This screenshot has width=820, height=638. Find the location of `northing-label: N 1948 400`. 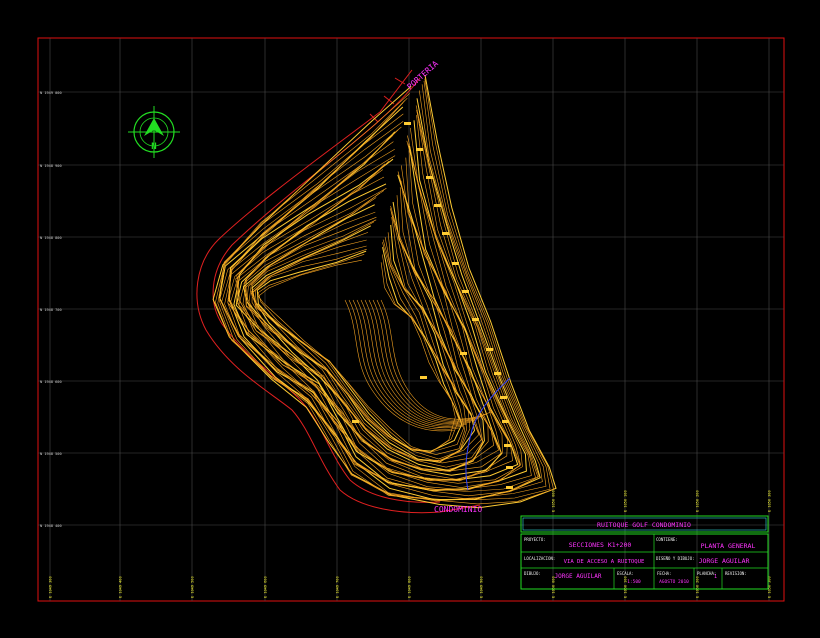

northing-label: N 1948 400 is located at coordinates (51, 526).